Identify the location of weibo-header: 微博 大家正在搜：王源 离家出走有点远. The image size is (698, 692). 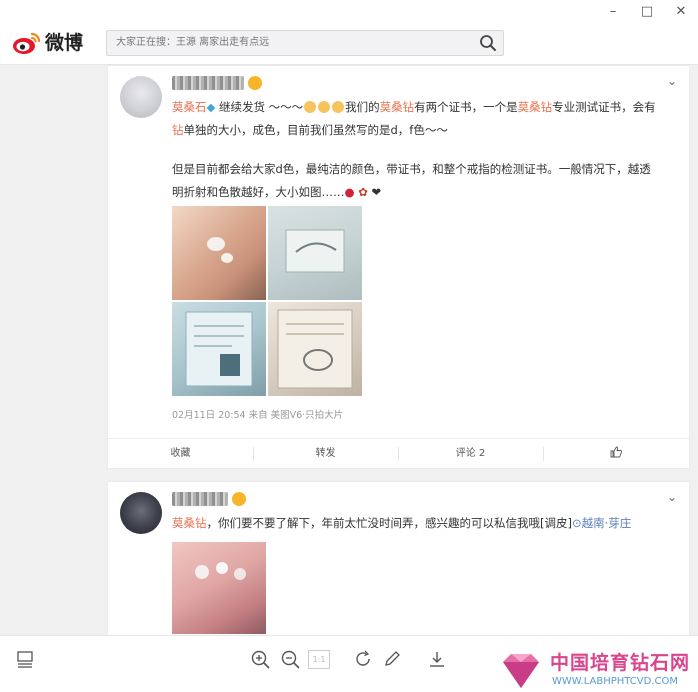
(349, 44).